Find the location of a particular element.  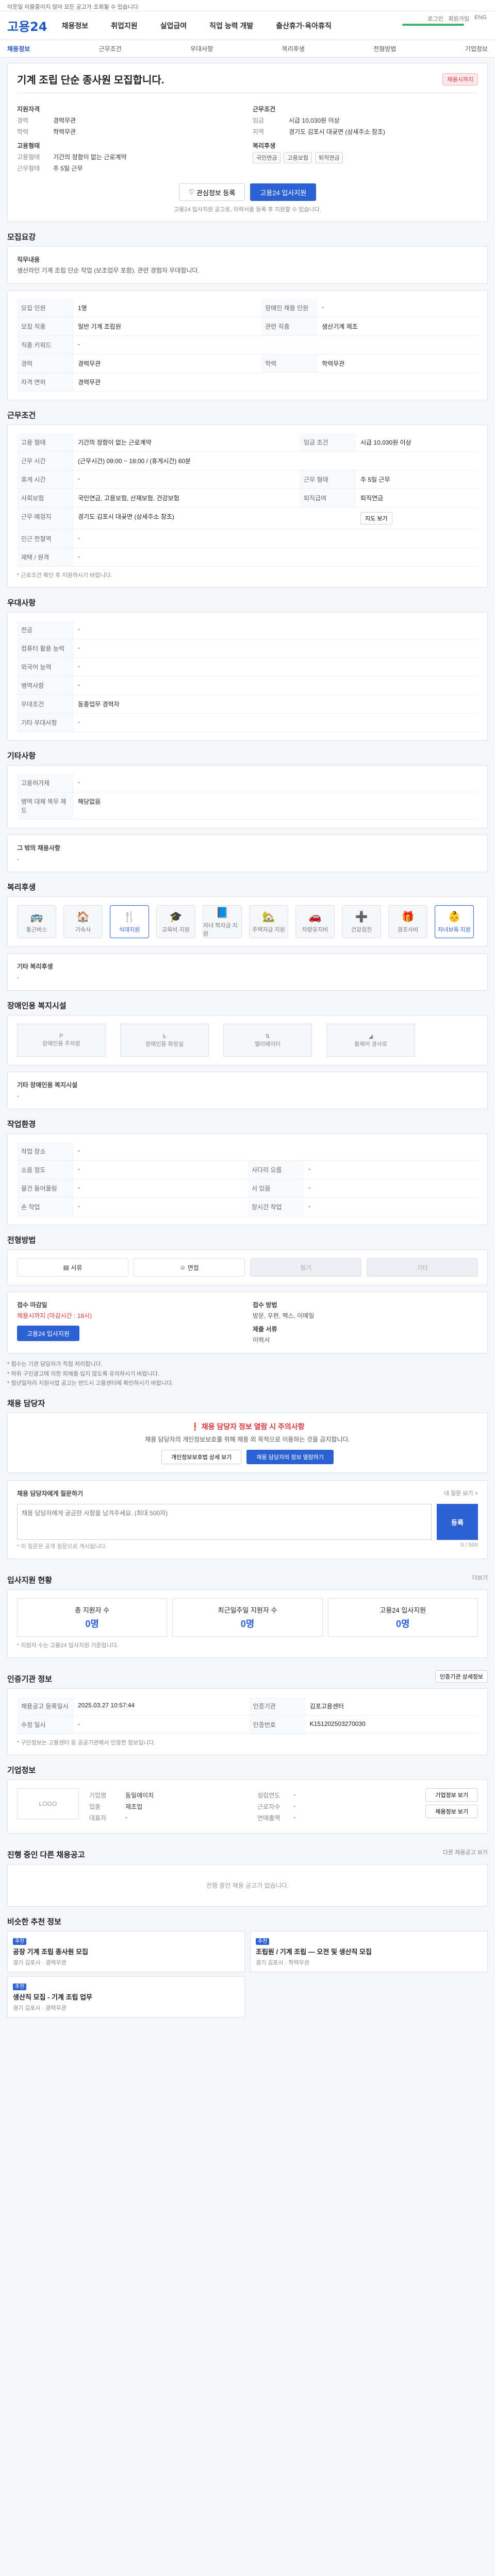

table-label: 손 작업 is located at coordinates (45, 1206).